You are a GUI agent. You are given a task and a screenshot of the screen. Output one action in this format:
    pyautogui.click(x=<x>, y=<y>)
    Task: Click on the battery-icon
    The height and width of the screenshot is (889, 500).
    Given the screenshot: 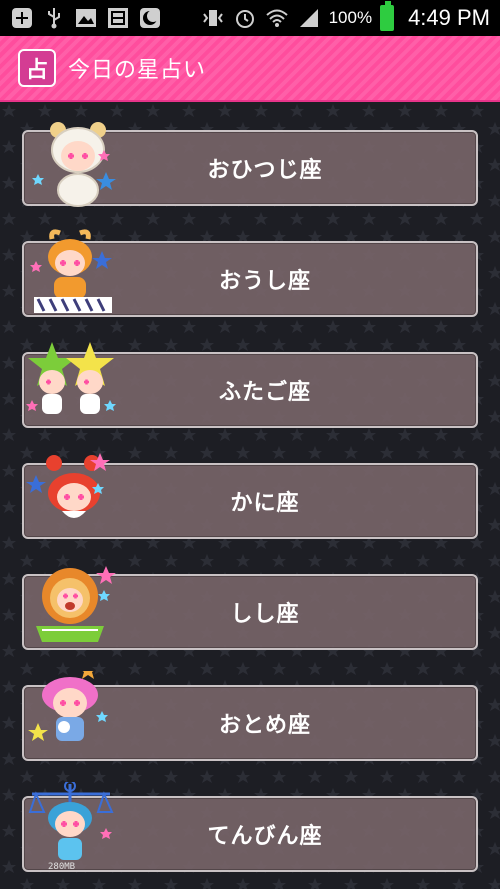 What is the action you would take?
    pyautogui.click(x=387, y=16)
    